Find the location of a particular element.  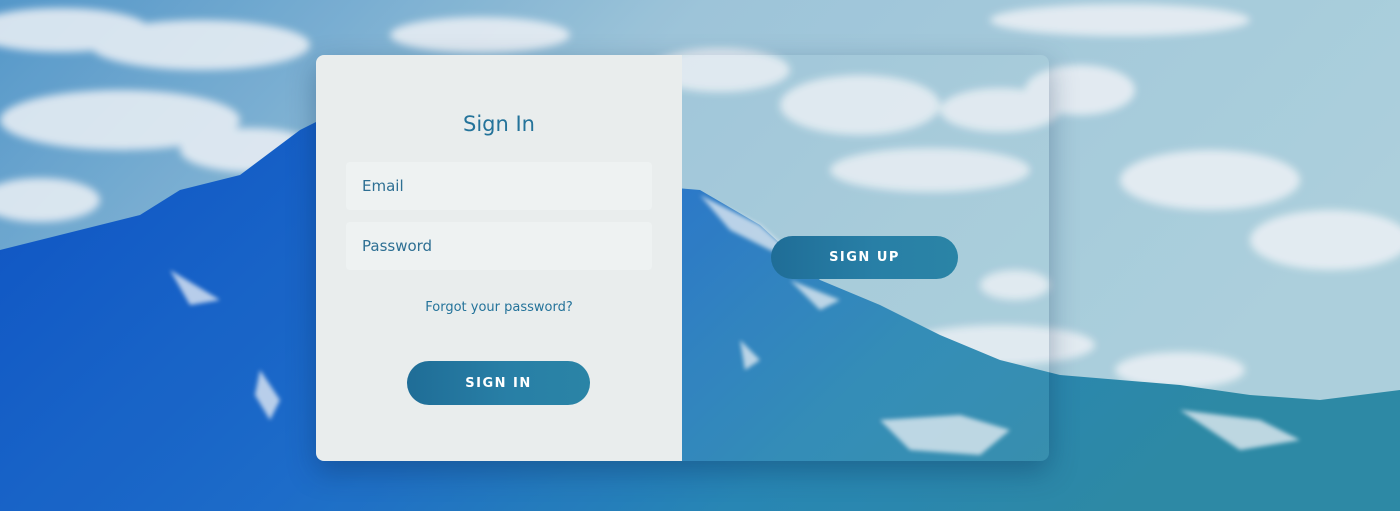

password-field is located at coordinates (499, 246).